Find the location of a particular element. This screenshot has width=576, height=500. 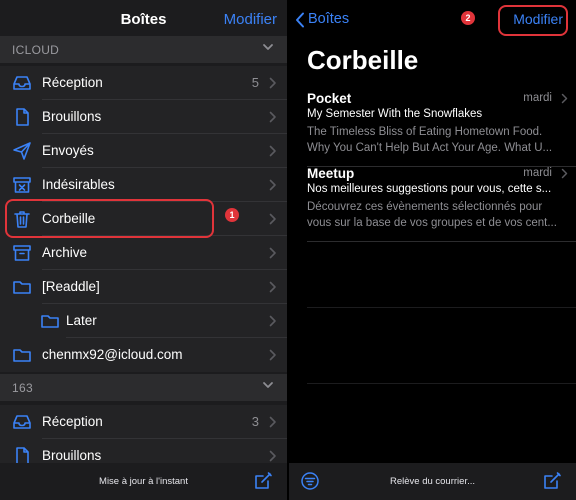

mailboxes-navbar: Boîtes Modifier is located at coordinates (143, 20).